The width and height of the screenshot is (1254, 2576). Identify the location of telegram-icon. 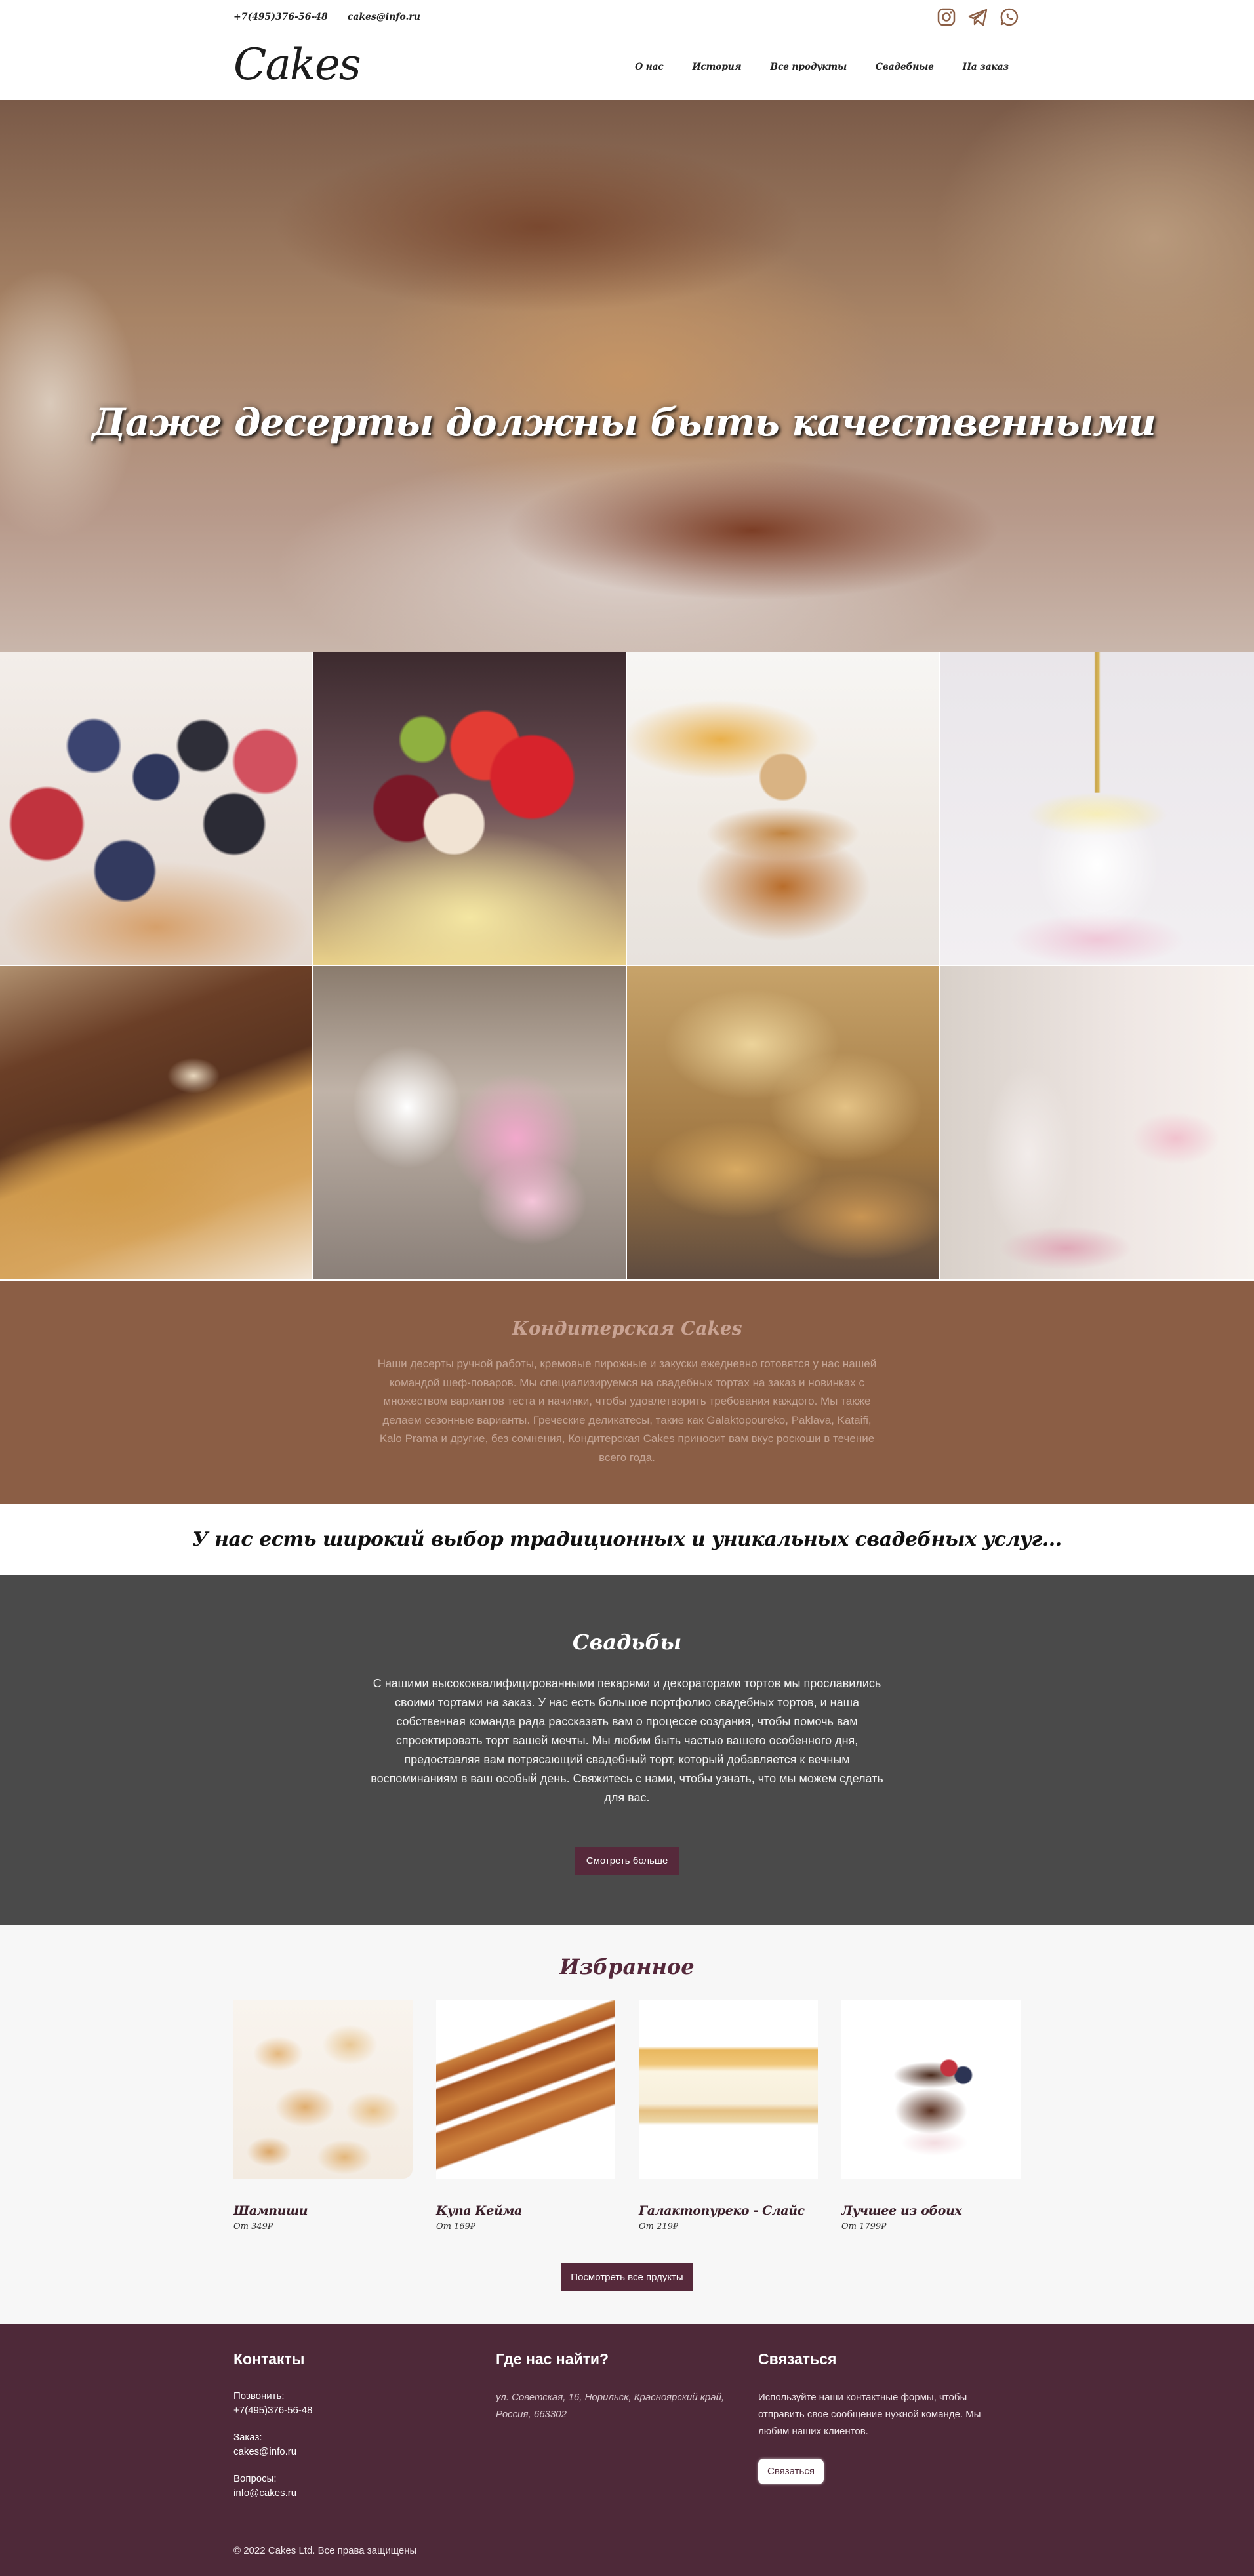
(978, 17).